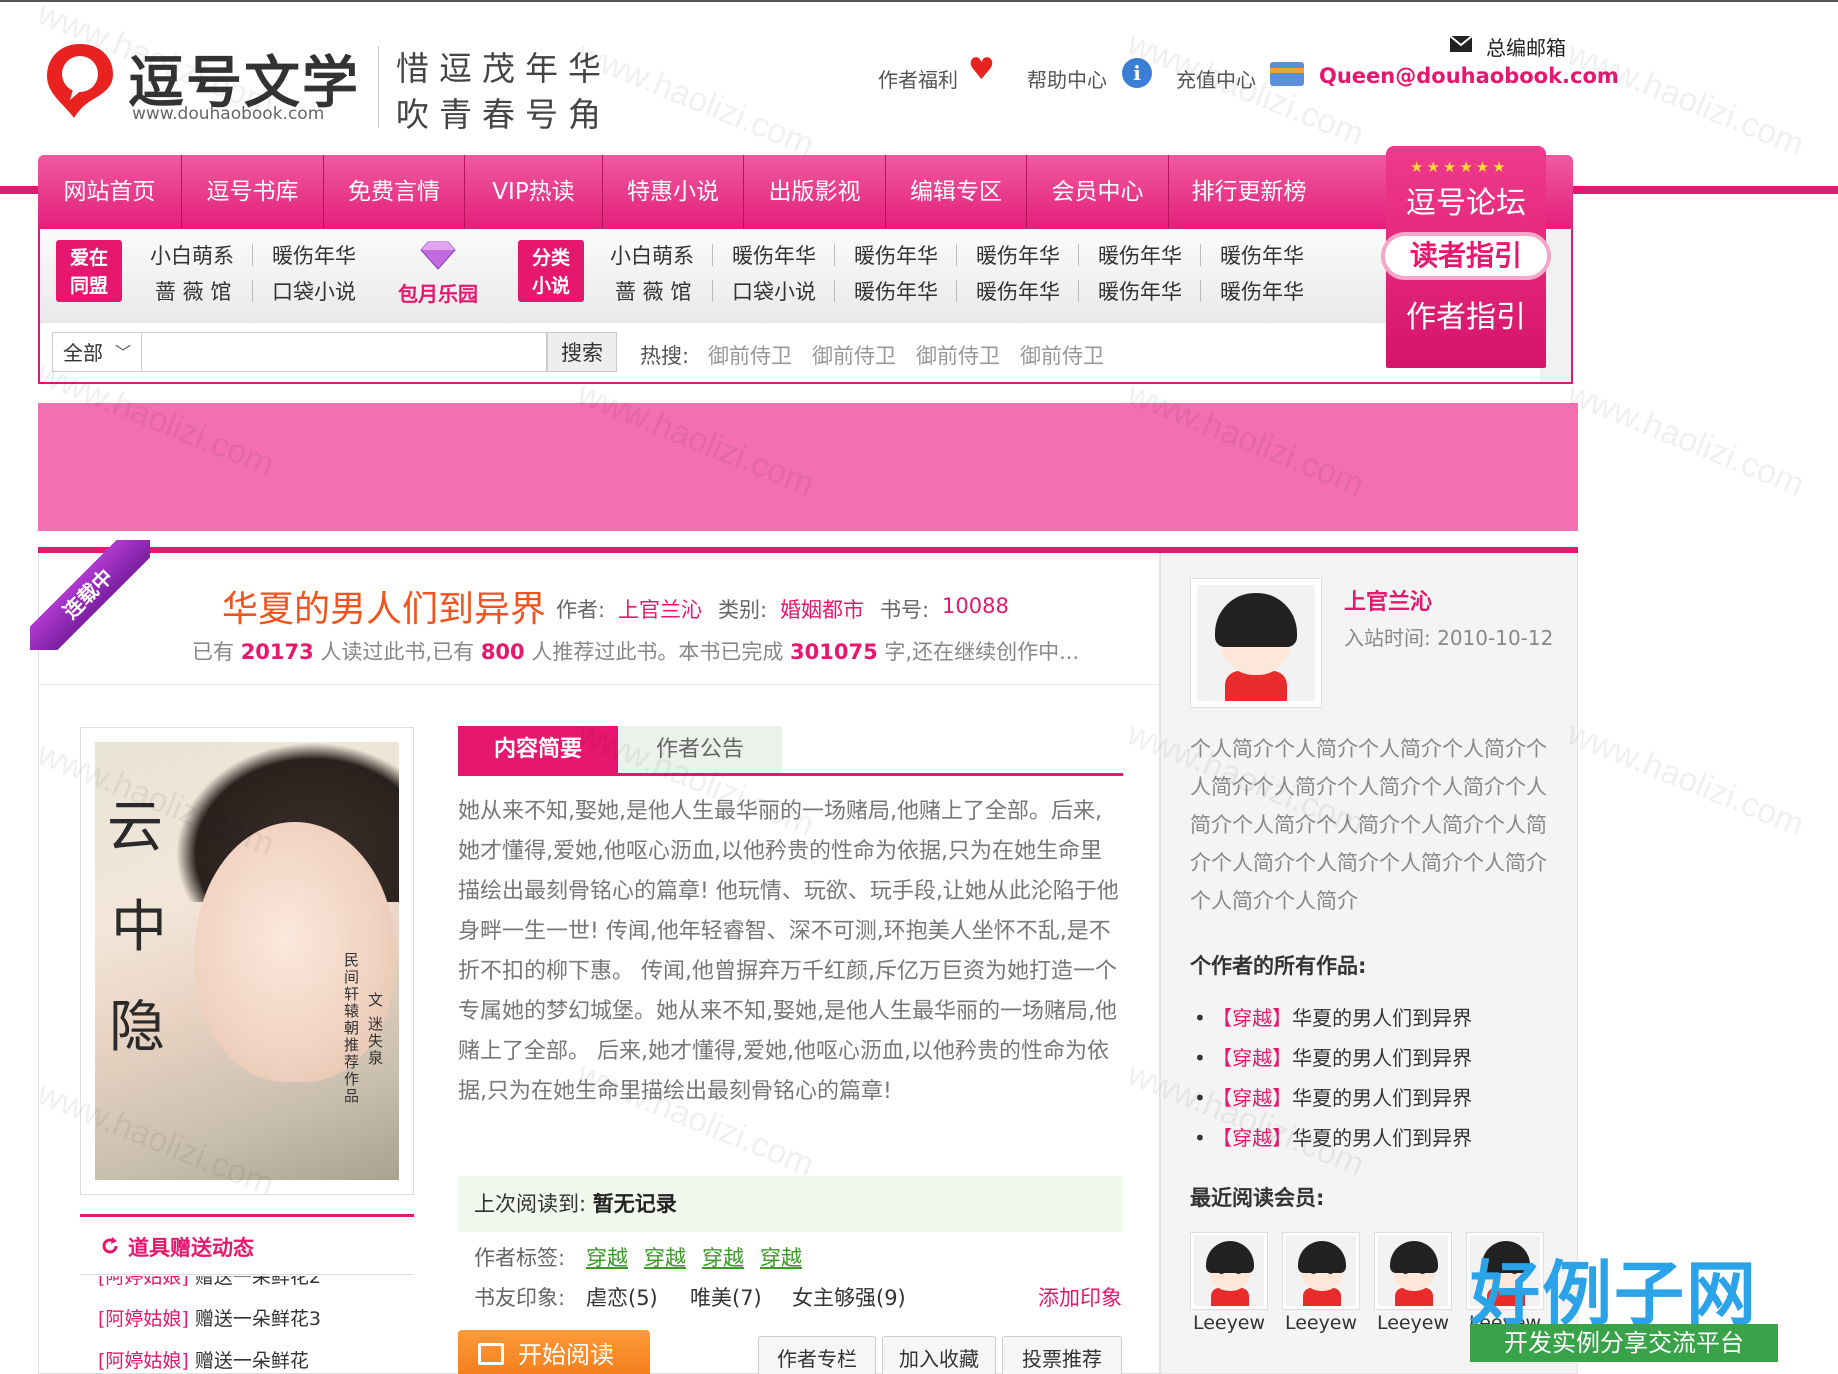 The image size is (1838, 1374). Describe the element at coordinates (790, 1204) in the screenshot. I see `last-read-bar: 上次阅读到: 暂无记录` at that location.